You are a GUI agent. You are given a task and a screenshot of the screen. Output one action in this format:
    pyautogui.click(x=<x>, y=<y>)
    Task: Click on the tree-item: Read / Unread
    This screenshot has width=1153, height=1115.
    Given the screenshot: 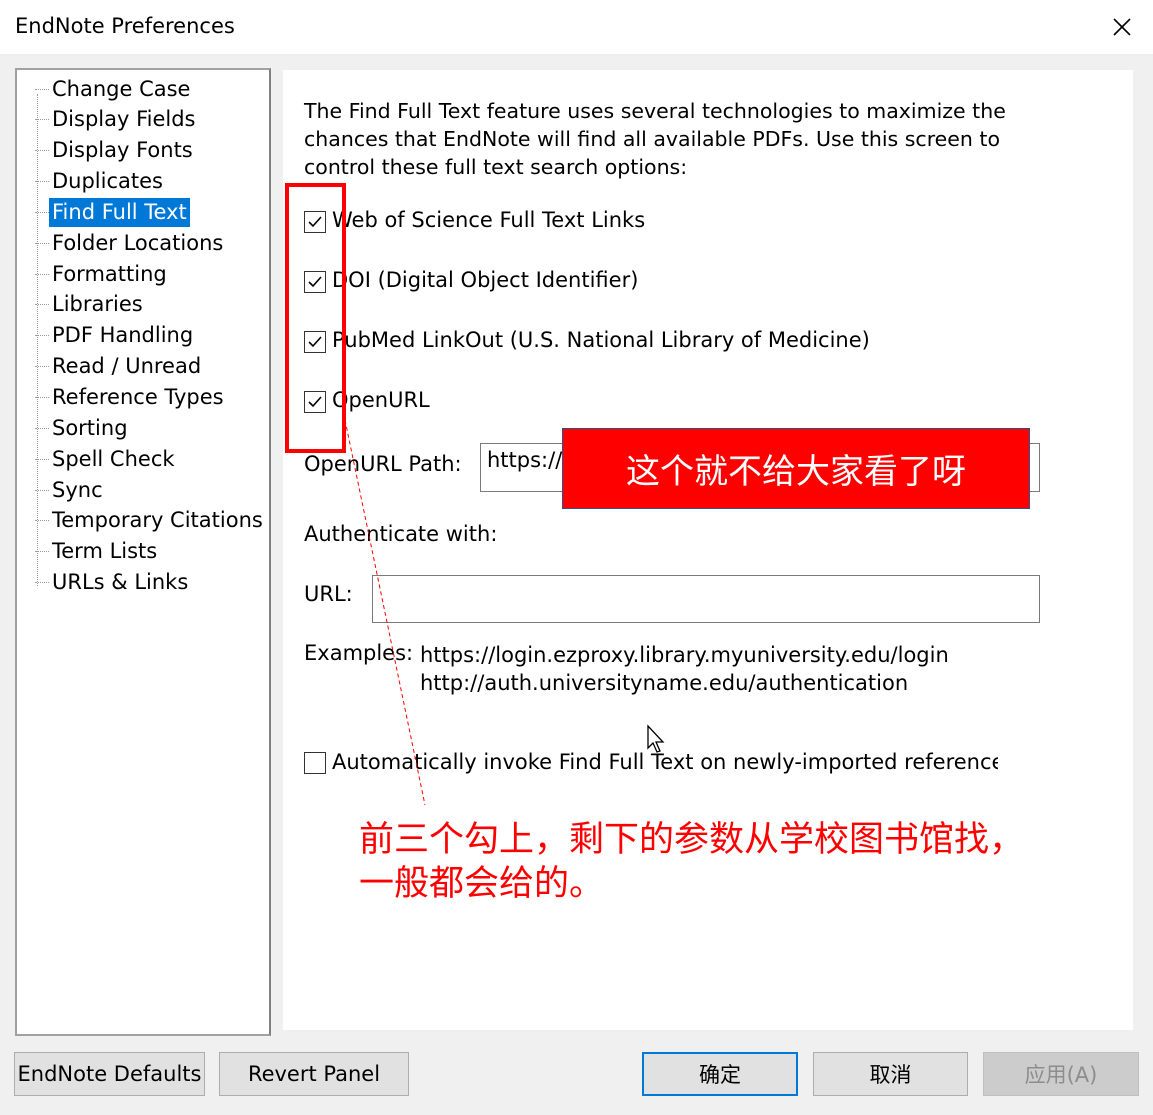 What is the action you would take?
    pyautogui.click(x=119, y=367)
    